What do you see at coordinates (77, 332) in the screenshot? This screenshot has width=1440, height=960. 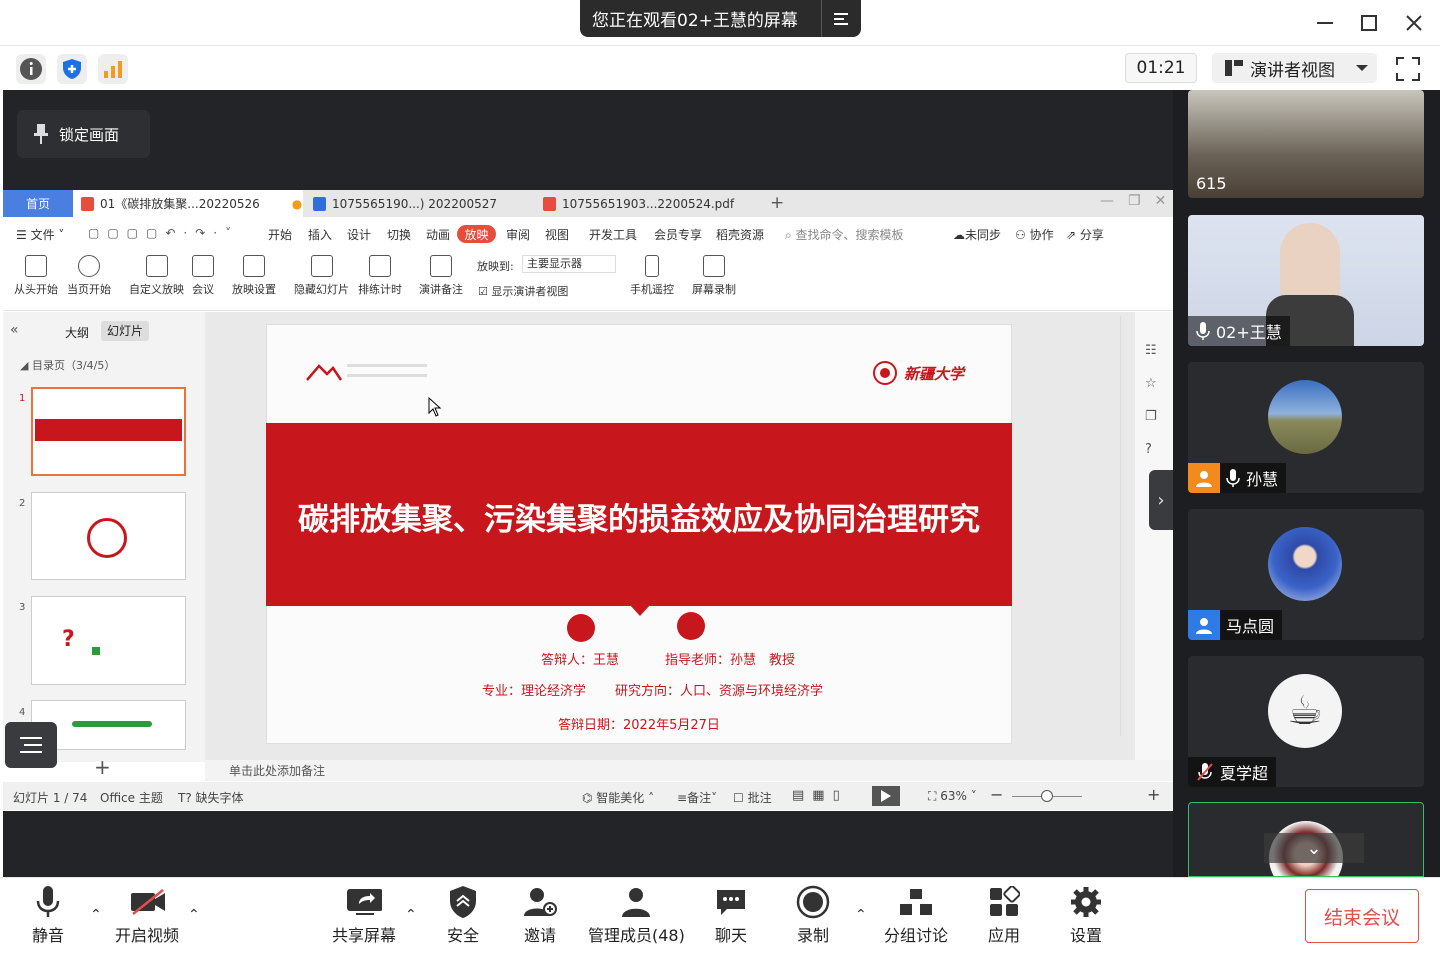 I see `tab-outline: 大纲` at bounding box center [77, 332].